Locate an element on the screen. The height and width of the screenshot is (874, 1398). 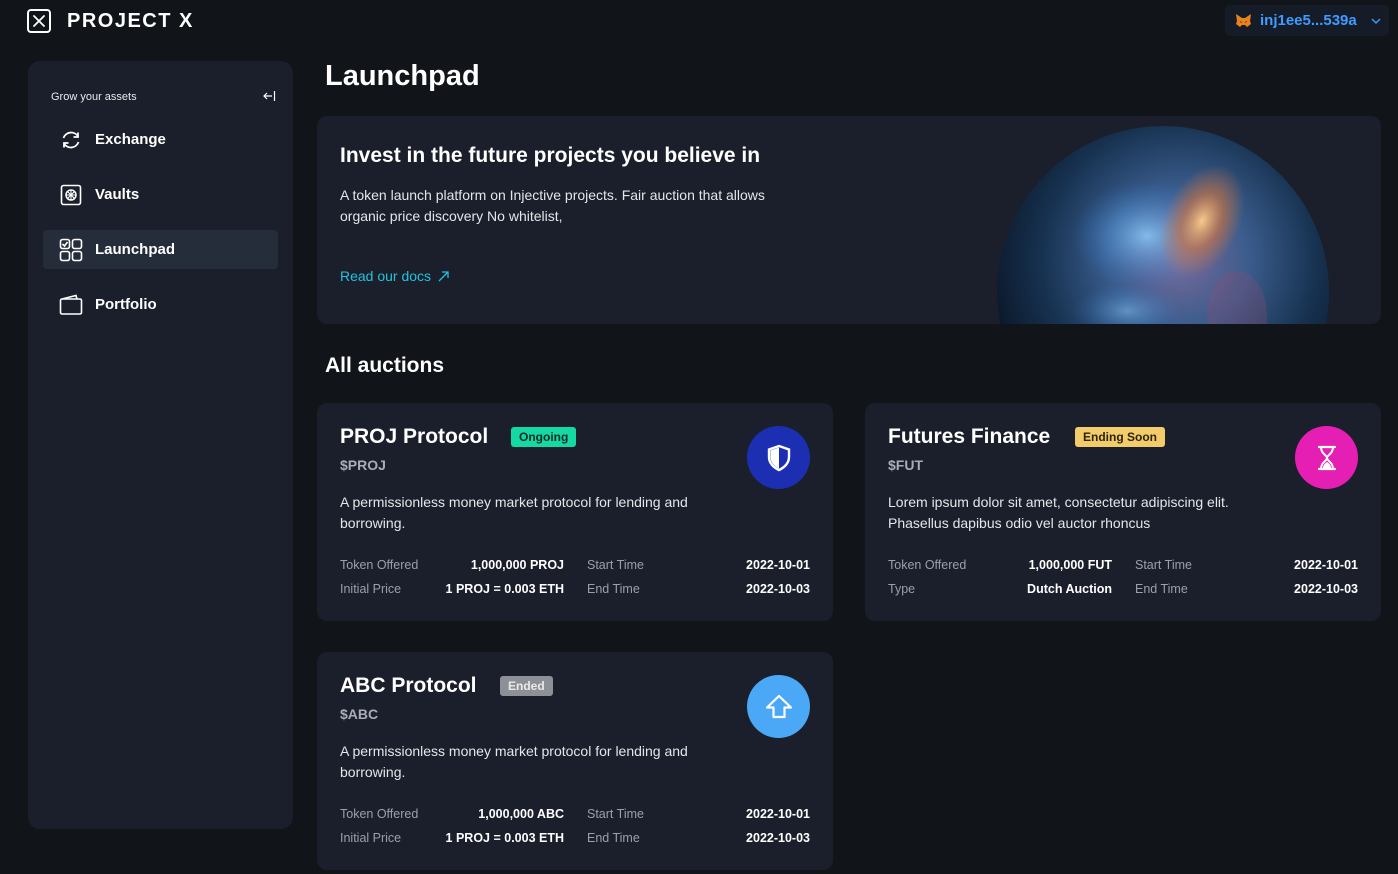
sidebar-item-exchange: Exchange is located at coordinates (160, 139).